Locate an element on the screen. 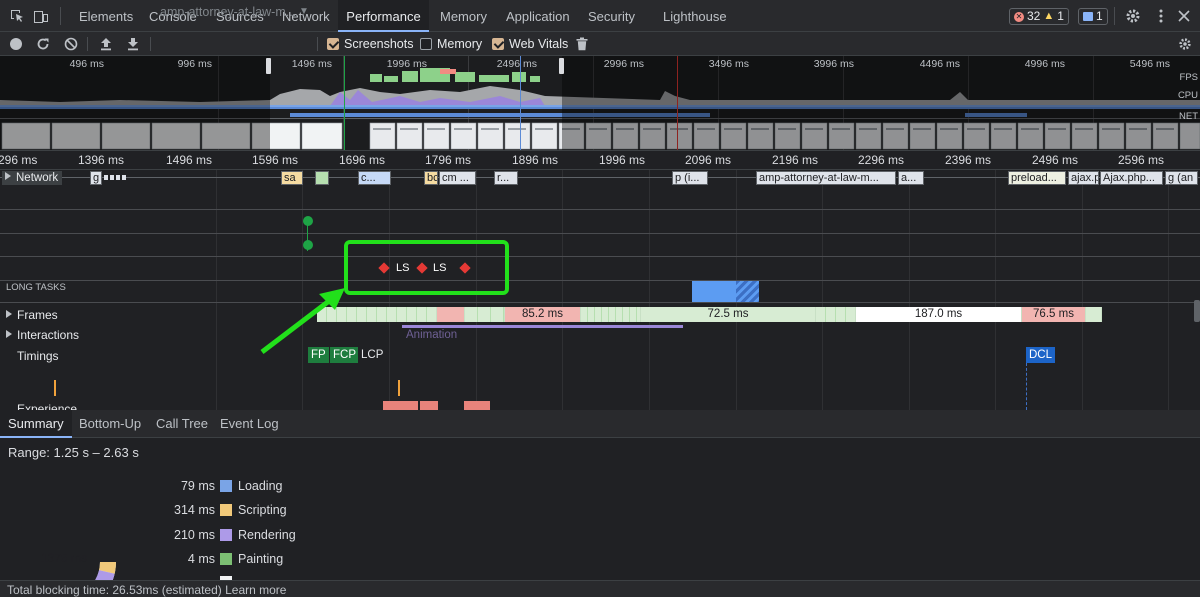  issues-badge: ✕ 32 ▲ 1 is located at coordinates (1039, 16).